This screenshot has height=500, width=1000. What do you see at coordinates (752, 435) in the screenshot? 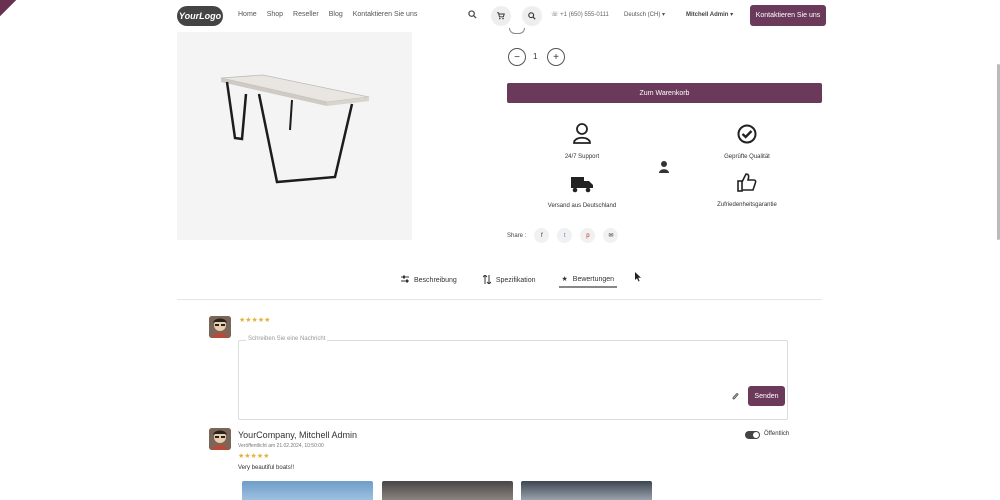
I see `visibility-toggle` at bounding box center [752, 435].